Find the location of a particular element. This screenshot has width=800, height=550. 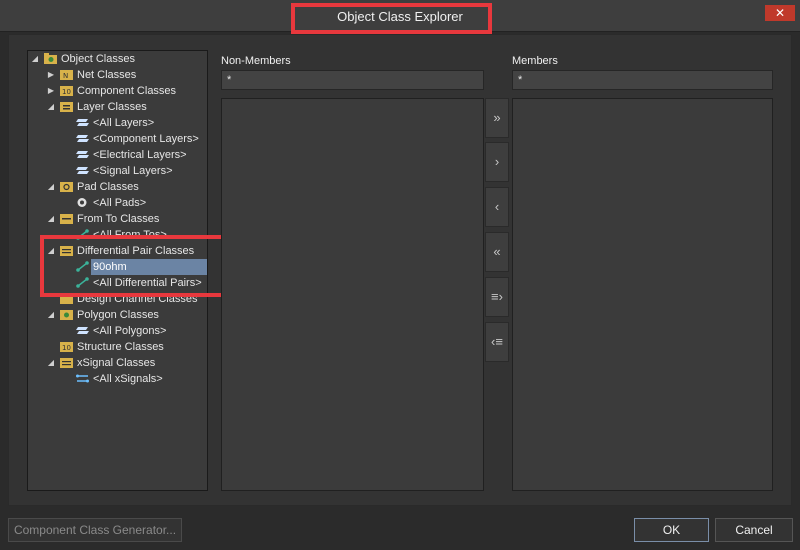

tree-label-selected: 90ohm is located at coordinates (149, 267).